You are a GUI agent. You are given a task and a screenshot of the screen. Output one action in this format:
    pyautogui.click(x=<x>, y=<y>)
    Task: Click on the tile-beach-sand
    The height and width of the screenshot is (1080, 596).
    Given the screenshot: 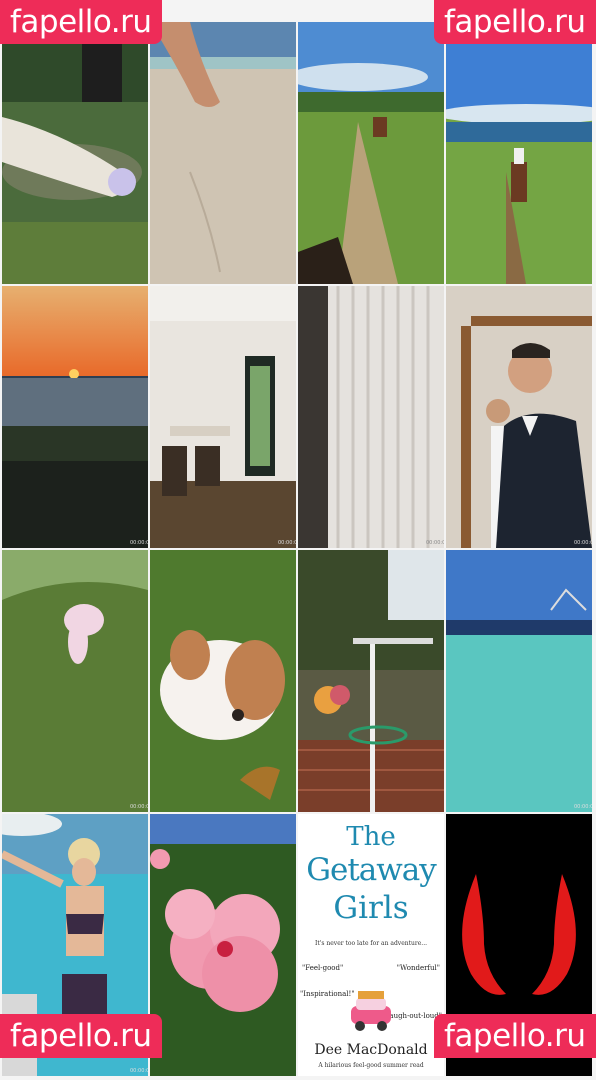 What is the action you would take?
    pyautogui.click(x=223, y=153)
    